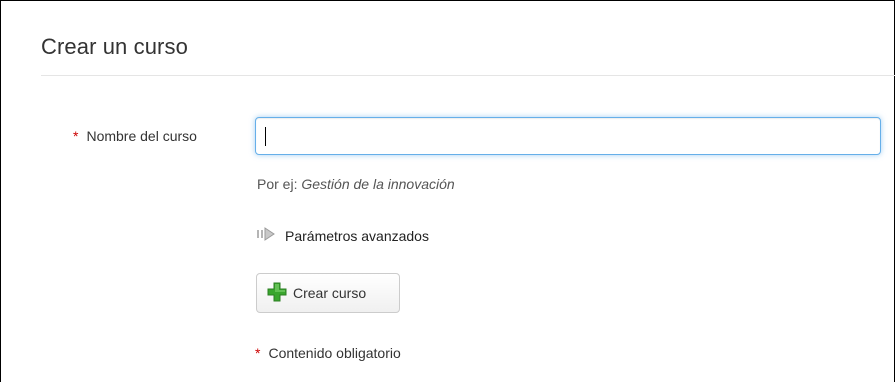 The width and height of the screenshot is (895, 383). I want to click on course-name-label: * Nombre del curso, so click(135, 136).